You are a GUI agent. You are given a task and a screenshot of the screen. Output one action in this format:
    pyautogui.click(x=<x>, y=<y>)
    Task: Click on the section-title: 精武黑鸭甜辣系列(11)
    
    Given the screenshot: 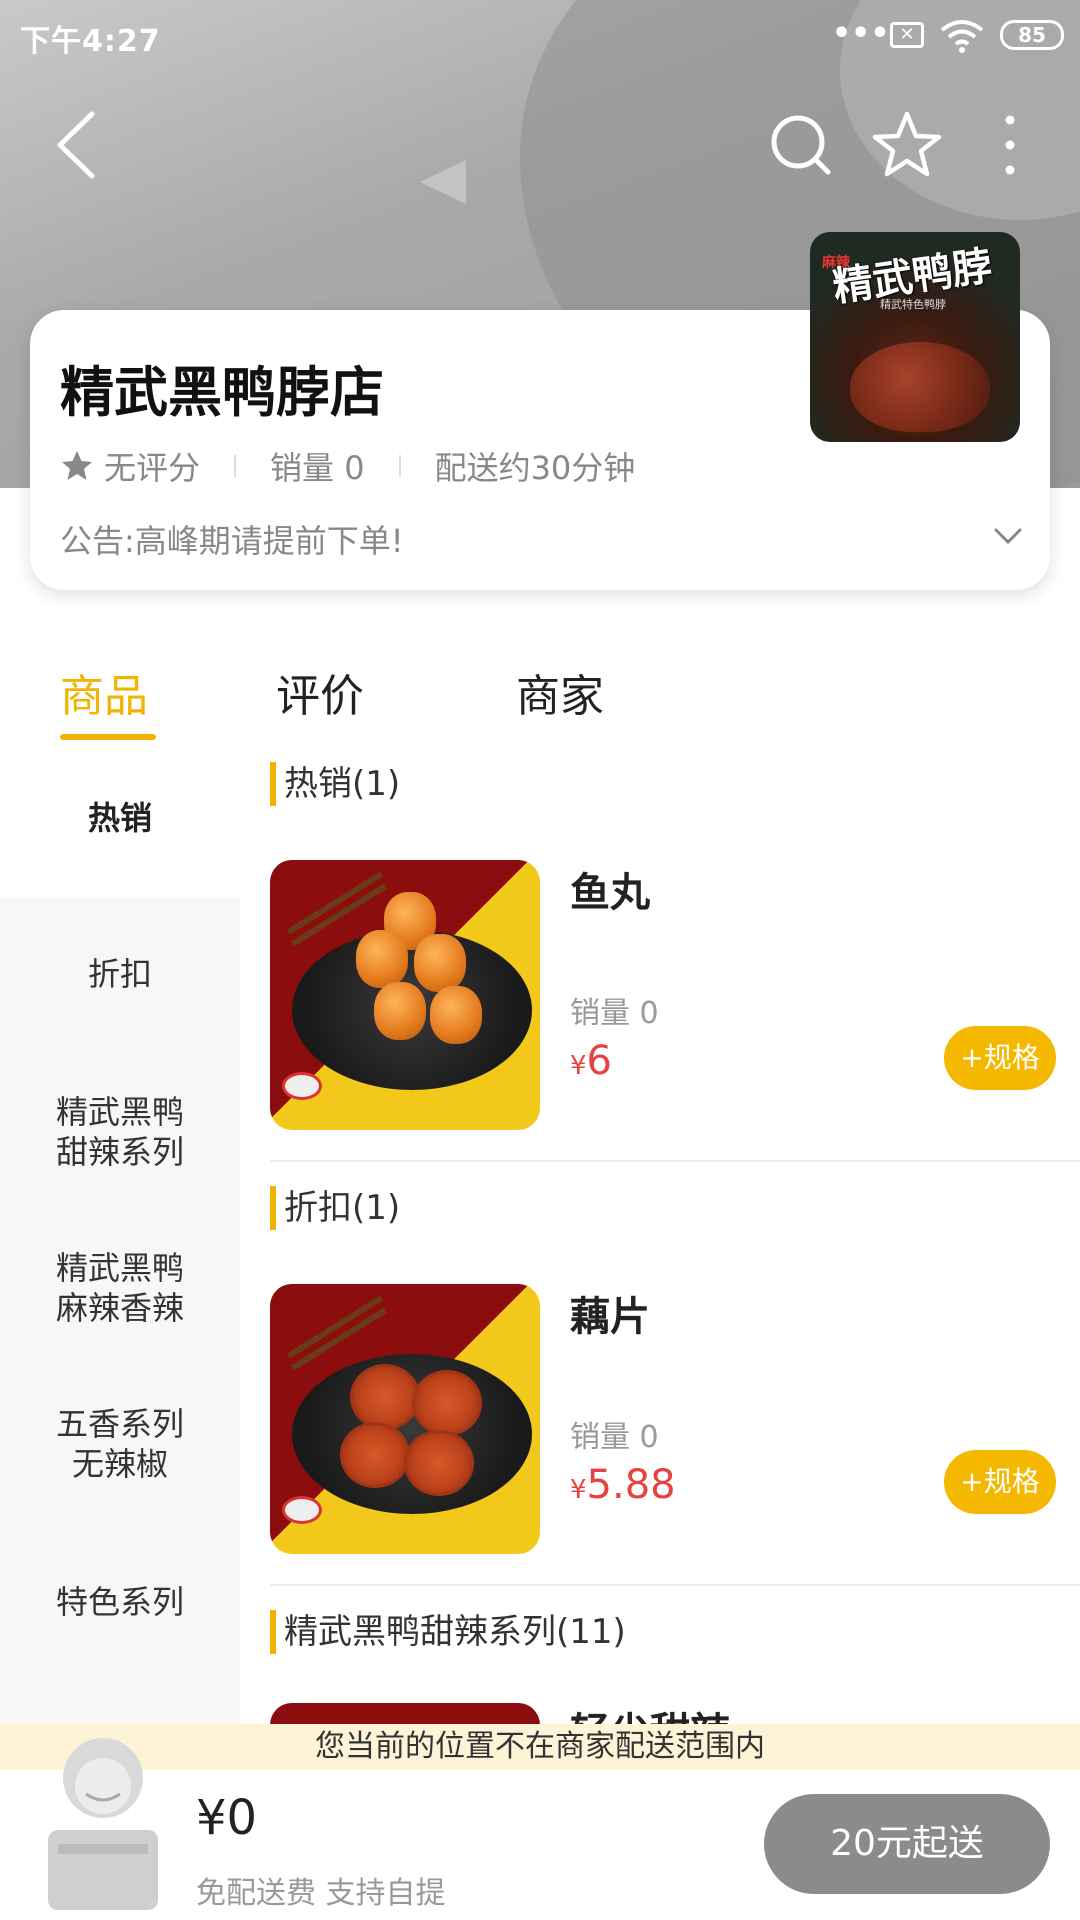 What is the action you would take?
    pyautogui.click(x=448, y=1632)
    